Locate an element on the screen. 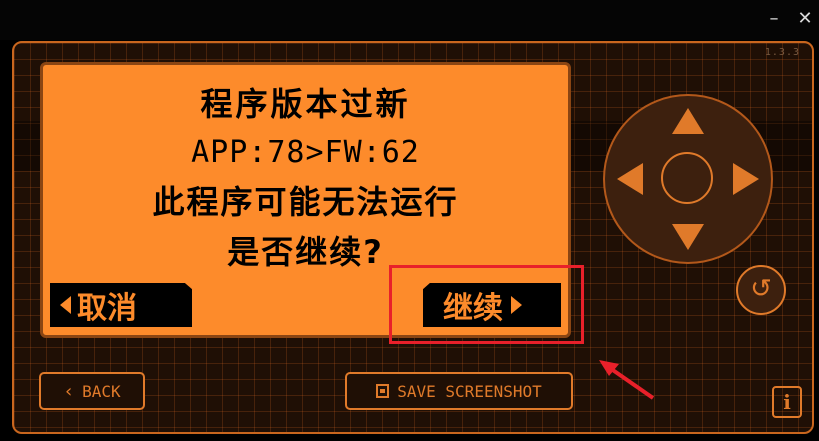 The height and width of the screenshot is (441, 819). dpad is located at coordinates (688, 179).